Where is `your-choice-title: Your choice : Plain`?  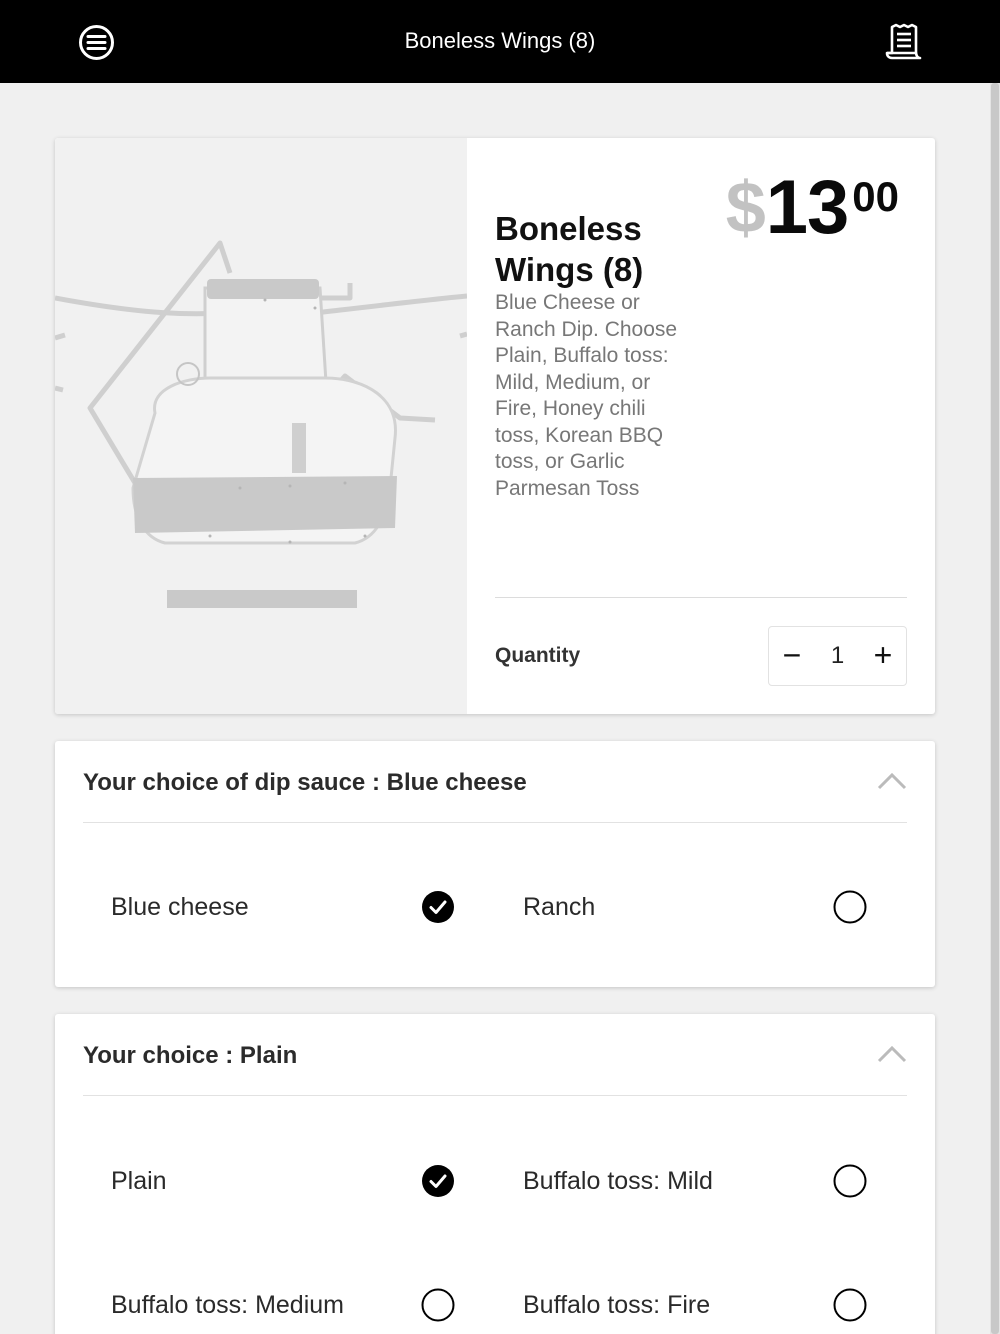
your-choice-title: Your choice : Plain is located at coordinates (190, 1055).